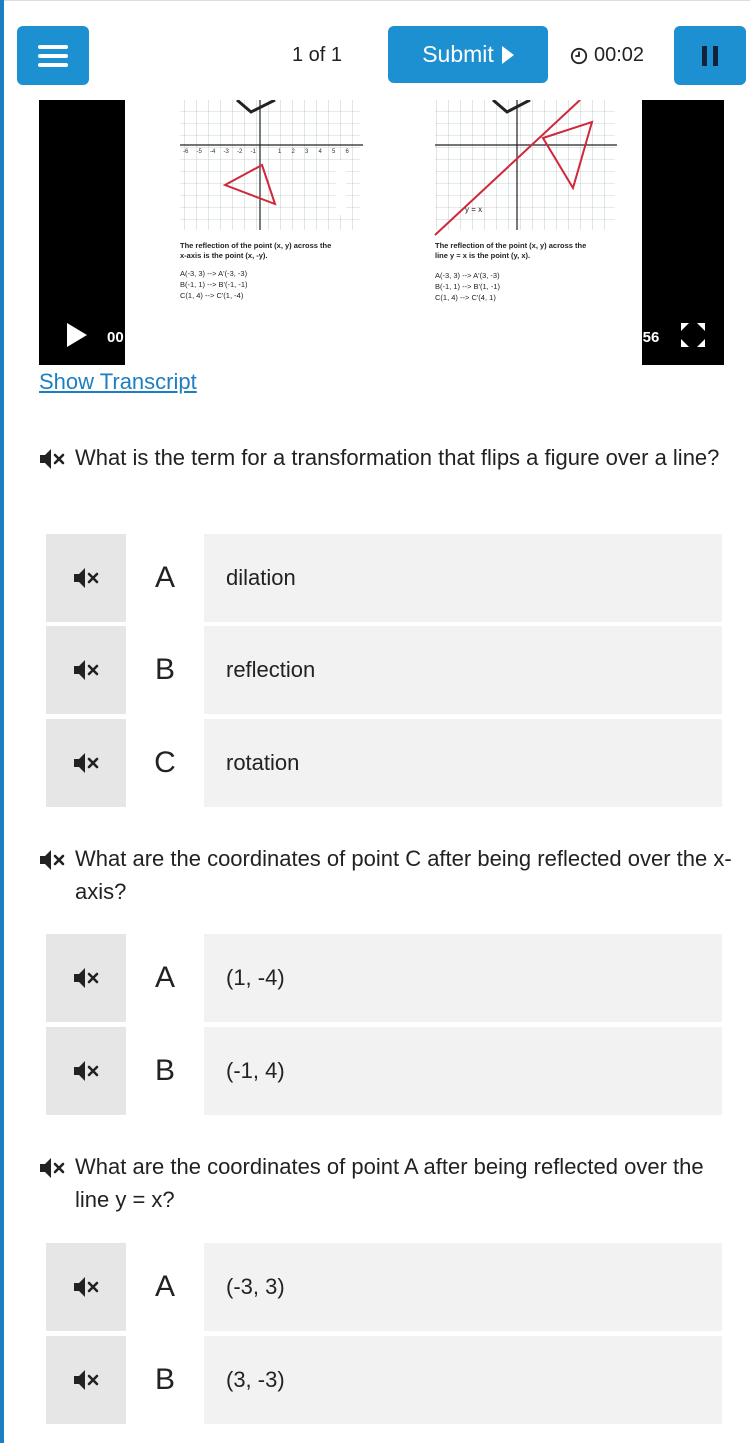  What do you see at coordinates (507, 54) in the screenshot?
I see `play-arrow-icon` at bounding box center [507, 54].